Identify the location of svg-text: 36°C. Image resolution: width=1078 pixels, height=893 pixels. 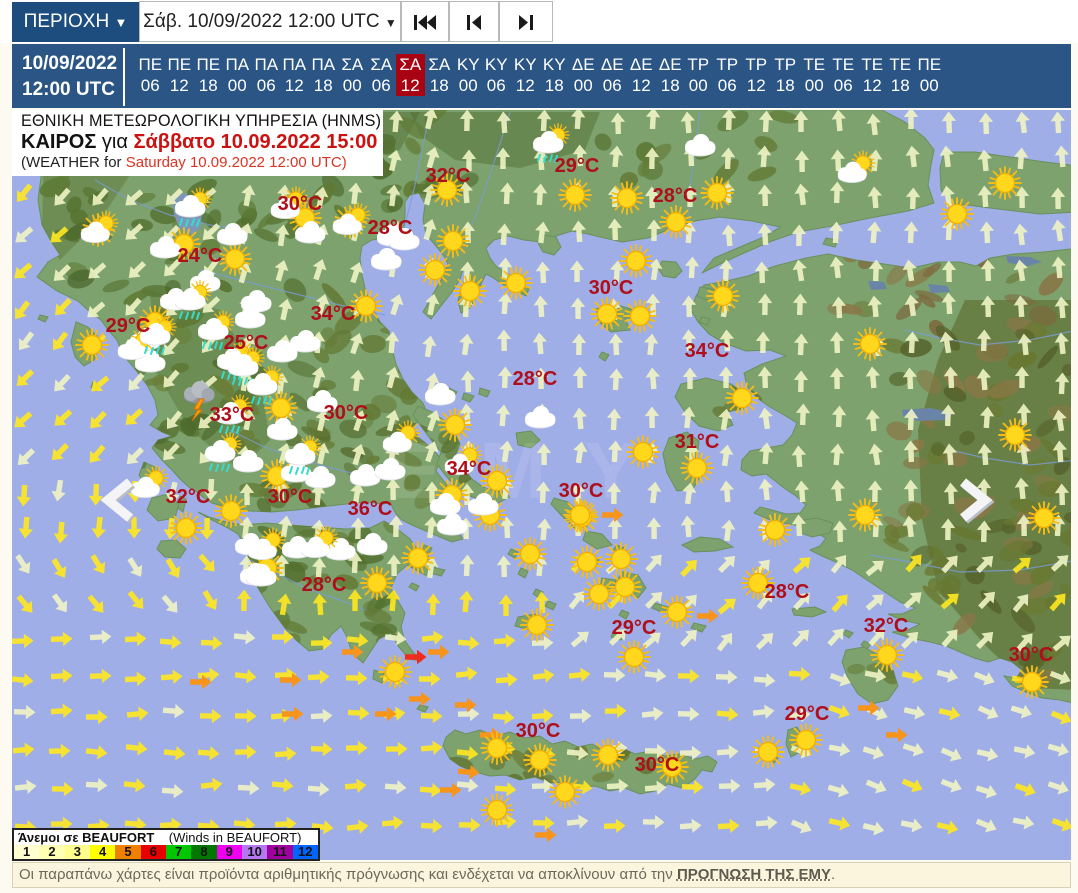
(370, 509).